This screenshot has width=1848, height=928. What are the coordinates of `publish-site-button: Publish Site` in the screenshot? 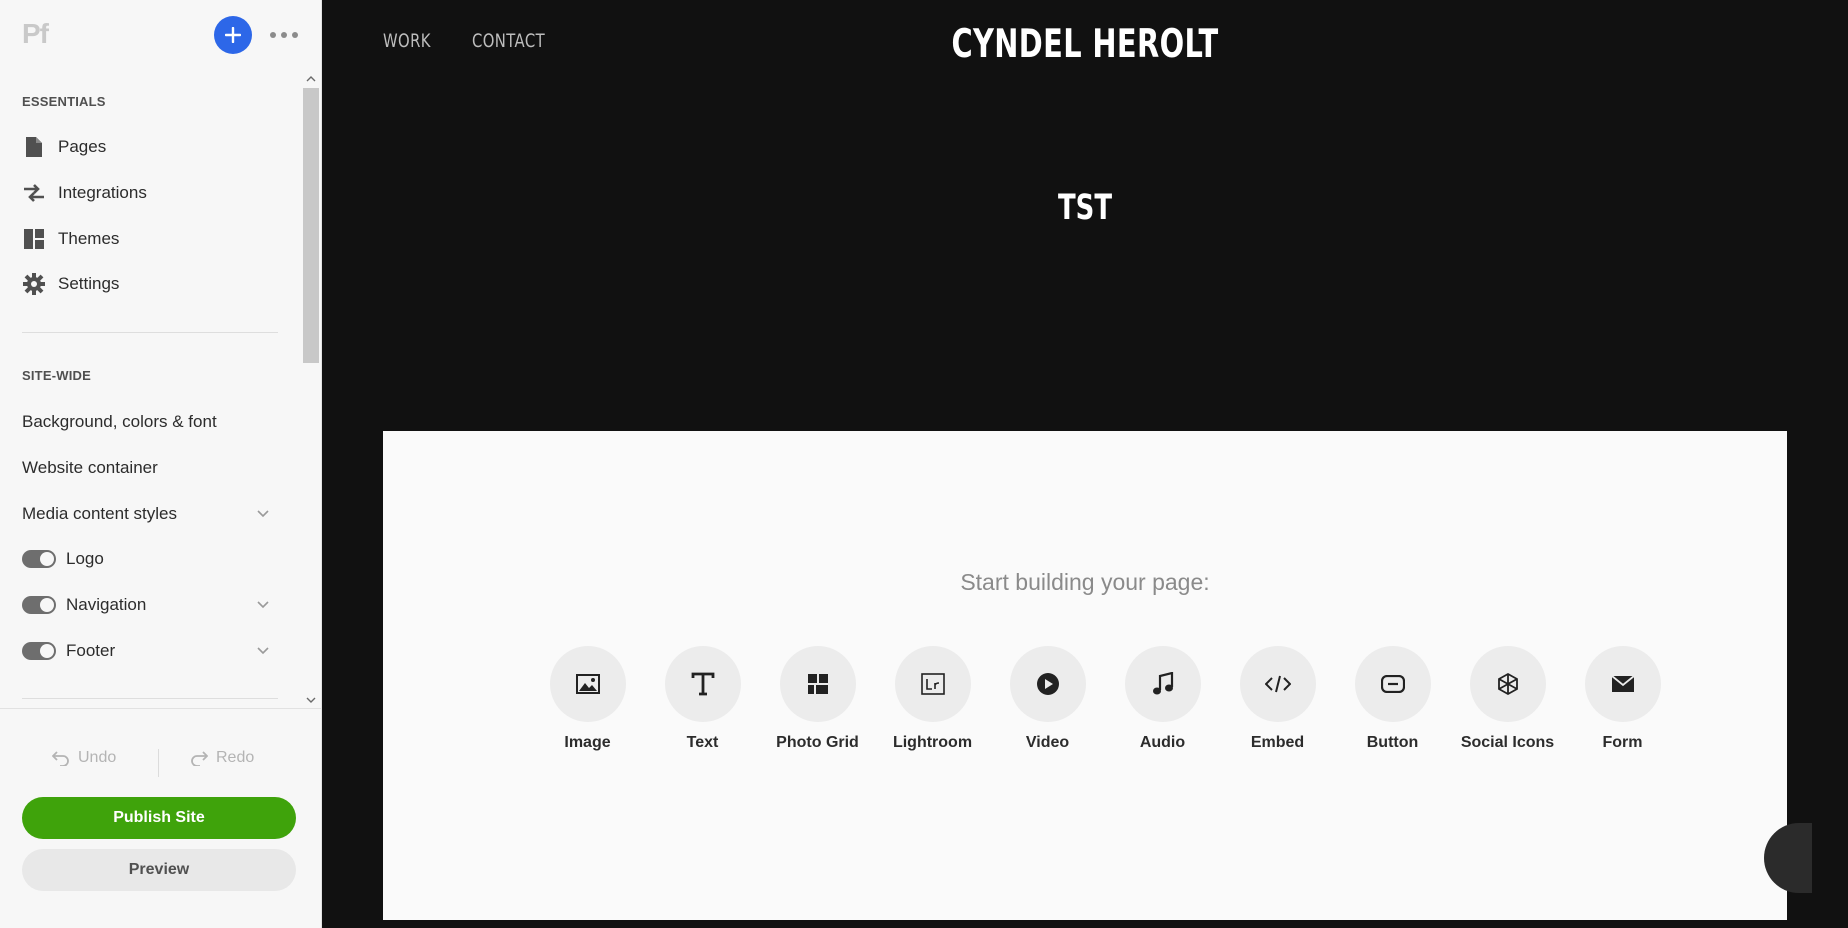 It's located at (159, 818).